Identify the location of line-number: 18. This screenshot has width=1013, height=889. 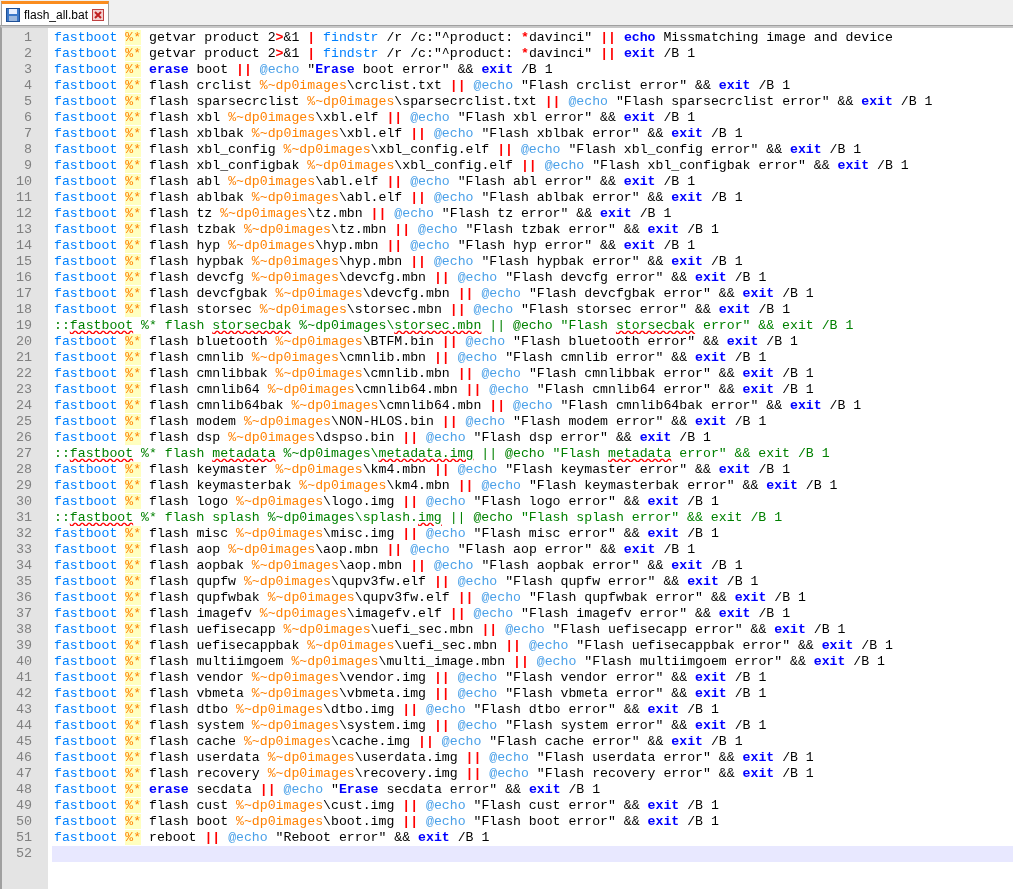
(23, 310).